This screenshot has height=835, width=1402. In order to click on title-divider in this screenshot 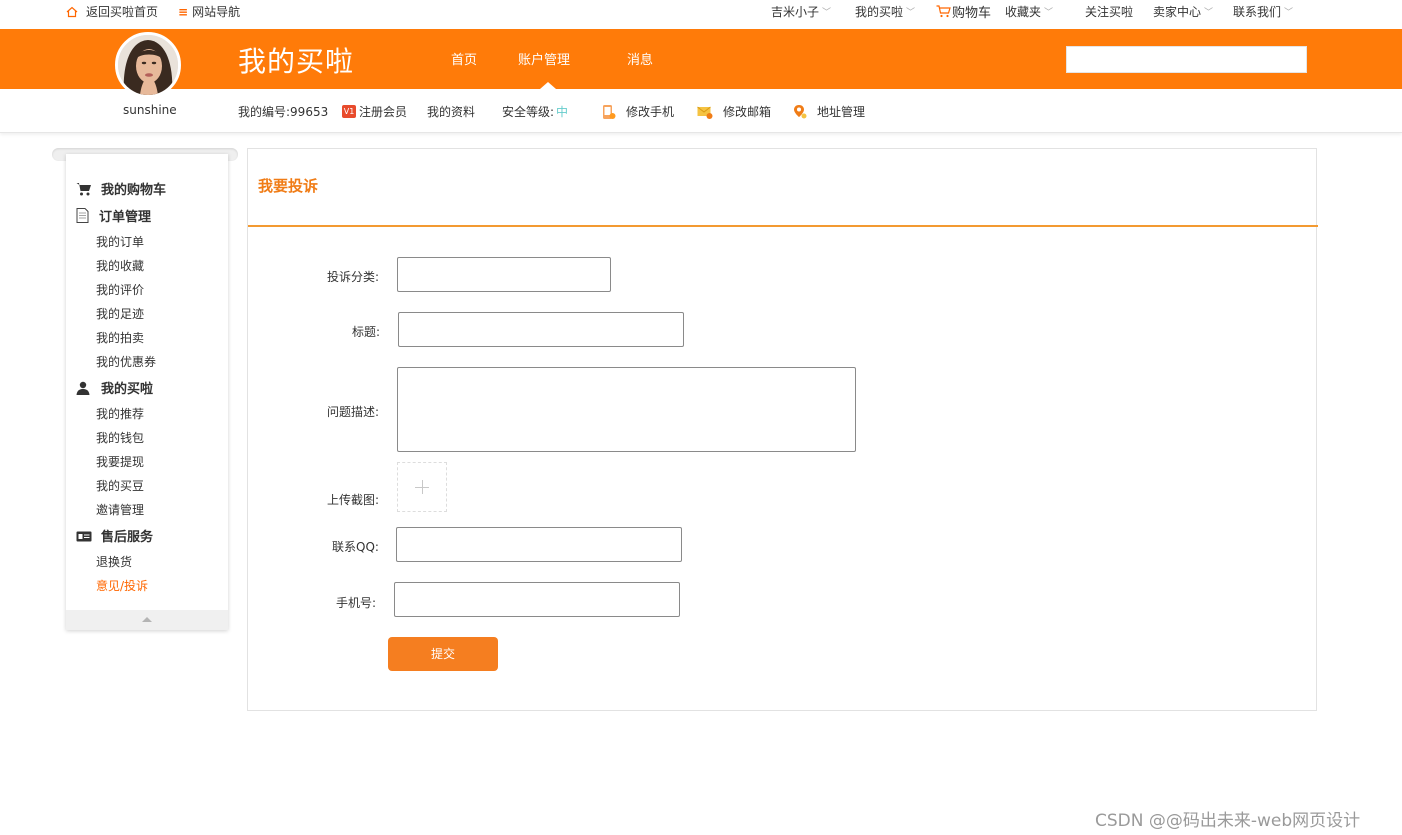, I will do `click(783, 226)`.